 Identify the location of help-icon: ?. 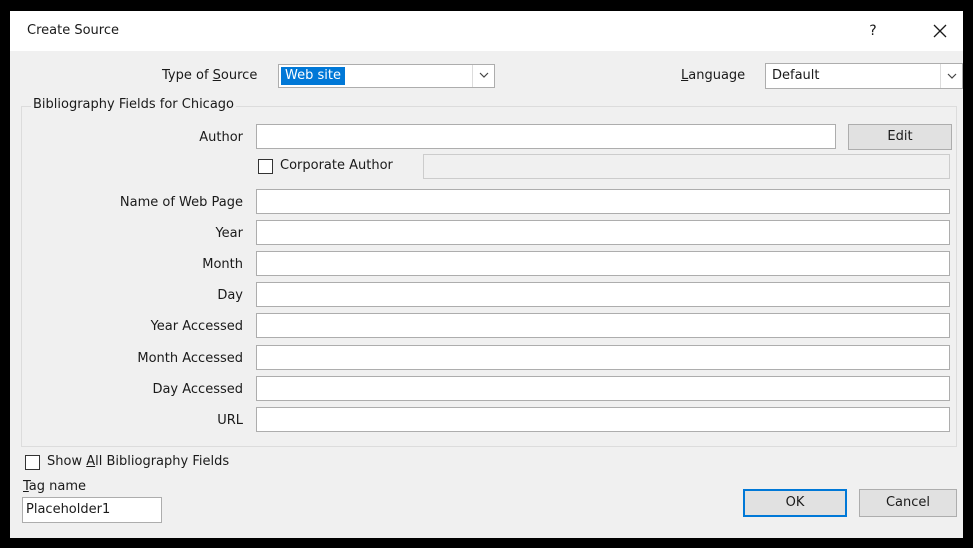
(873, 31).